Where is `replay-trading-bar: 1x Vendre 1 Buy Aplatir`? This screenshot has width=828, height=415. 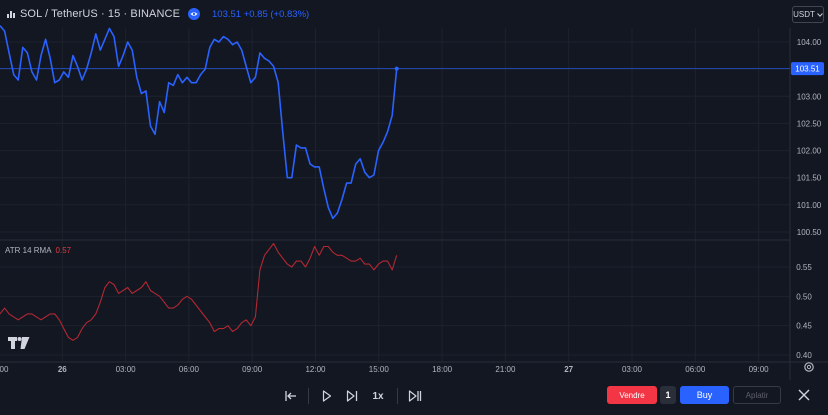
replay-trading-bar: 1x Vendre 1 Buy Aplatir is located at coordinates (414, 397).